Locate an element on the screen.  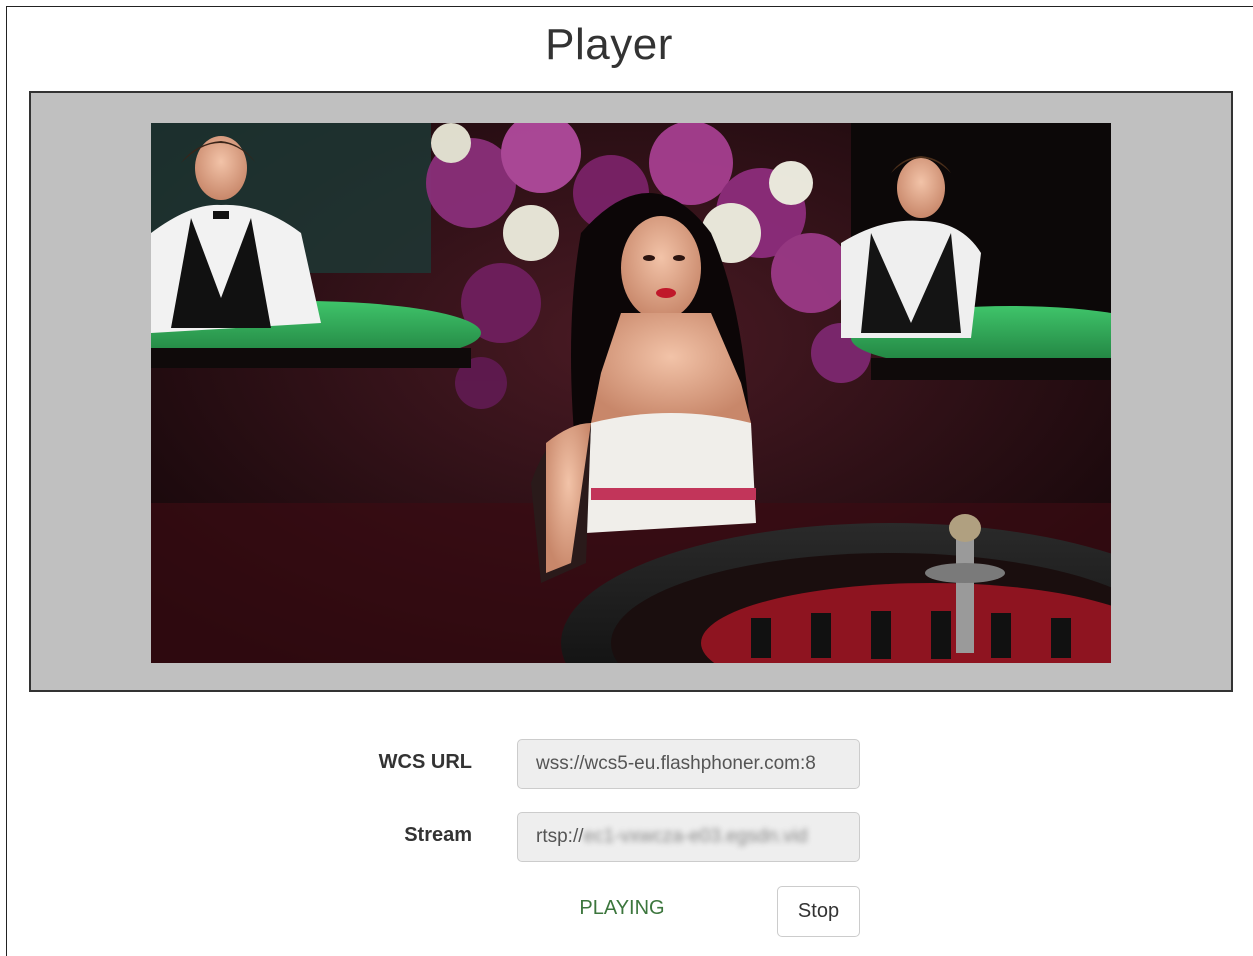
stream-input-obscured-text: ec1-vxwcza-e03.egsdn.vid is located at coordinates (695, 836).